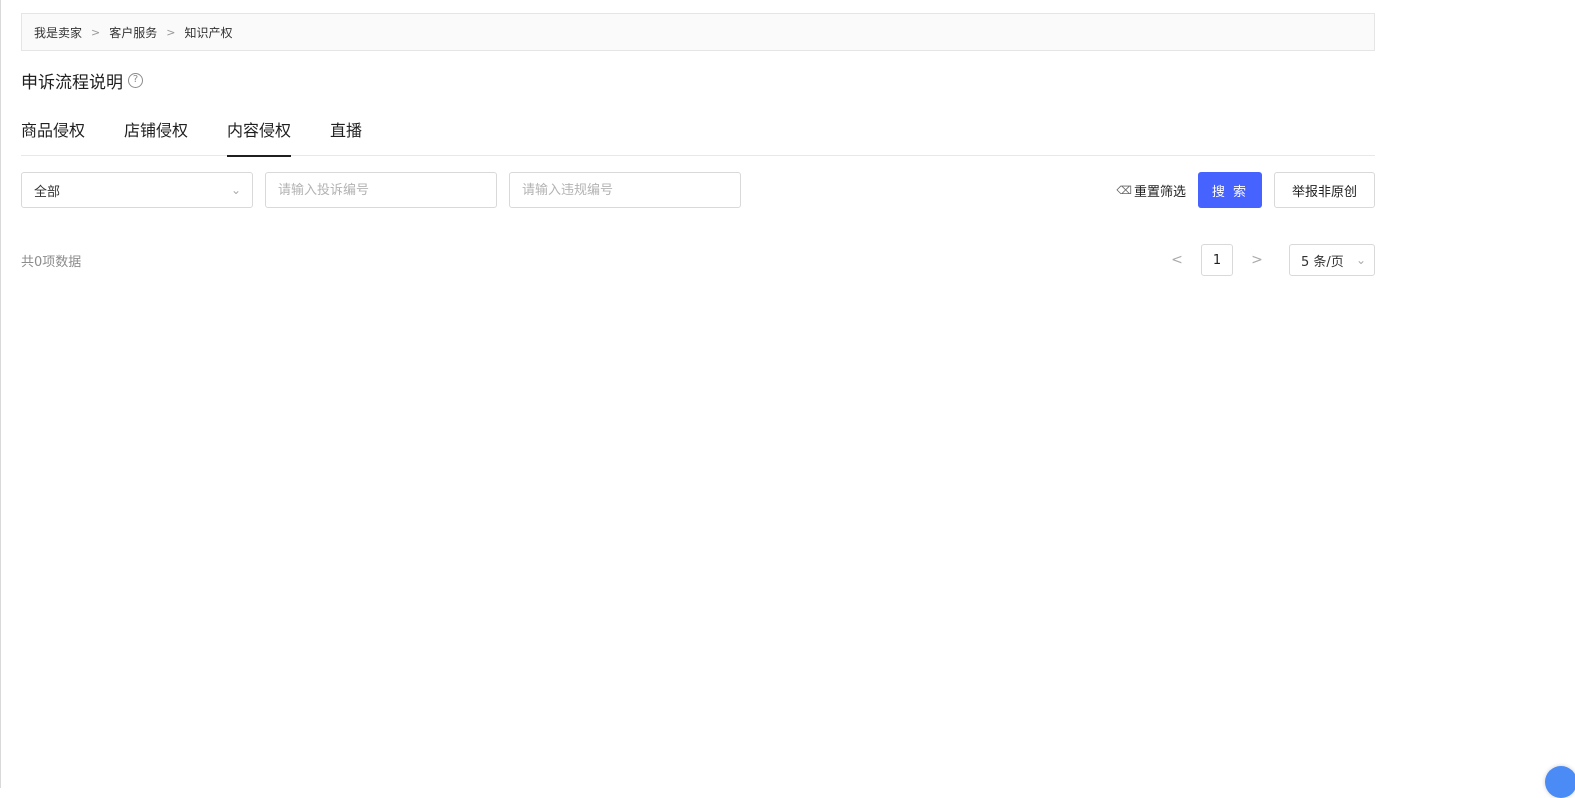 The width and height of the screenshot is (1575, 798). I want to click on filter-bar: 全部 ⌄ ⌫ 重置筛选 搜 索 举报非原创, so click(698, 190).